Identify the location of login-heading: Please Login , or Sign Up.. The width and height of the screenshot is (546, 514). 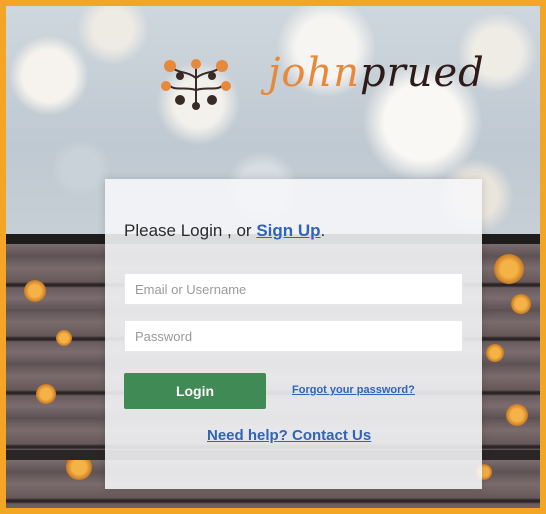
(224, 231).